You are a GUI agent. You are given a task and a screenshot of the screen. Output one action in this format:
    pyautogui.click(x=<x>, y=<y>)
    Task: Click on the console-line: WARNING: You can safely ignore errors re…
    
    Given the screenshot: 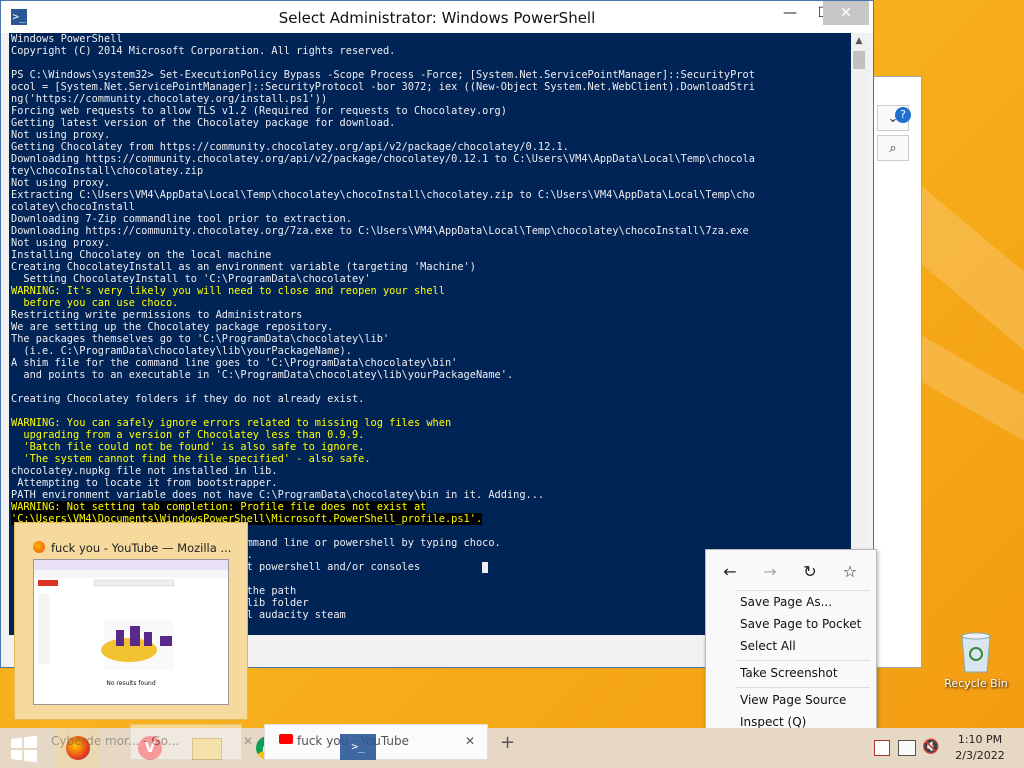 What is the action you would take?
    pyautogui.click(x=231, y=423)
    